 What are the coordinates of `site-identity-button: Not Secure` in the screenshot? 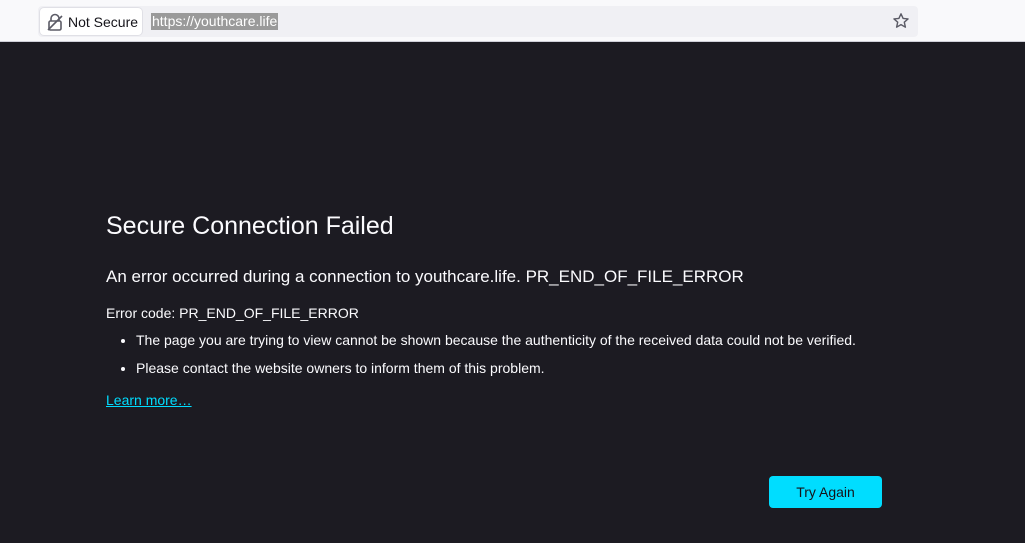 It's located at (91, 21).